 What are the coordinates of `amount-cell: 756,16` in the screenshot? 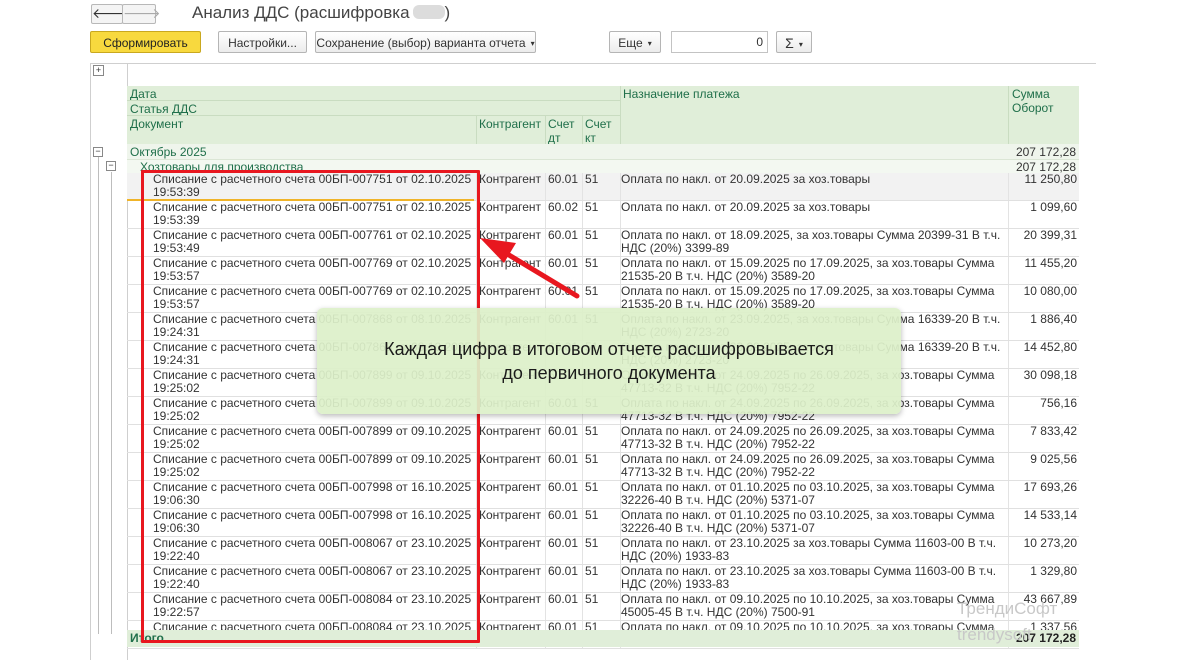 It's located at (1042, 403).